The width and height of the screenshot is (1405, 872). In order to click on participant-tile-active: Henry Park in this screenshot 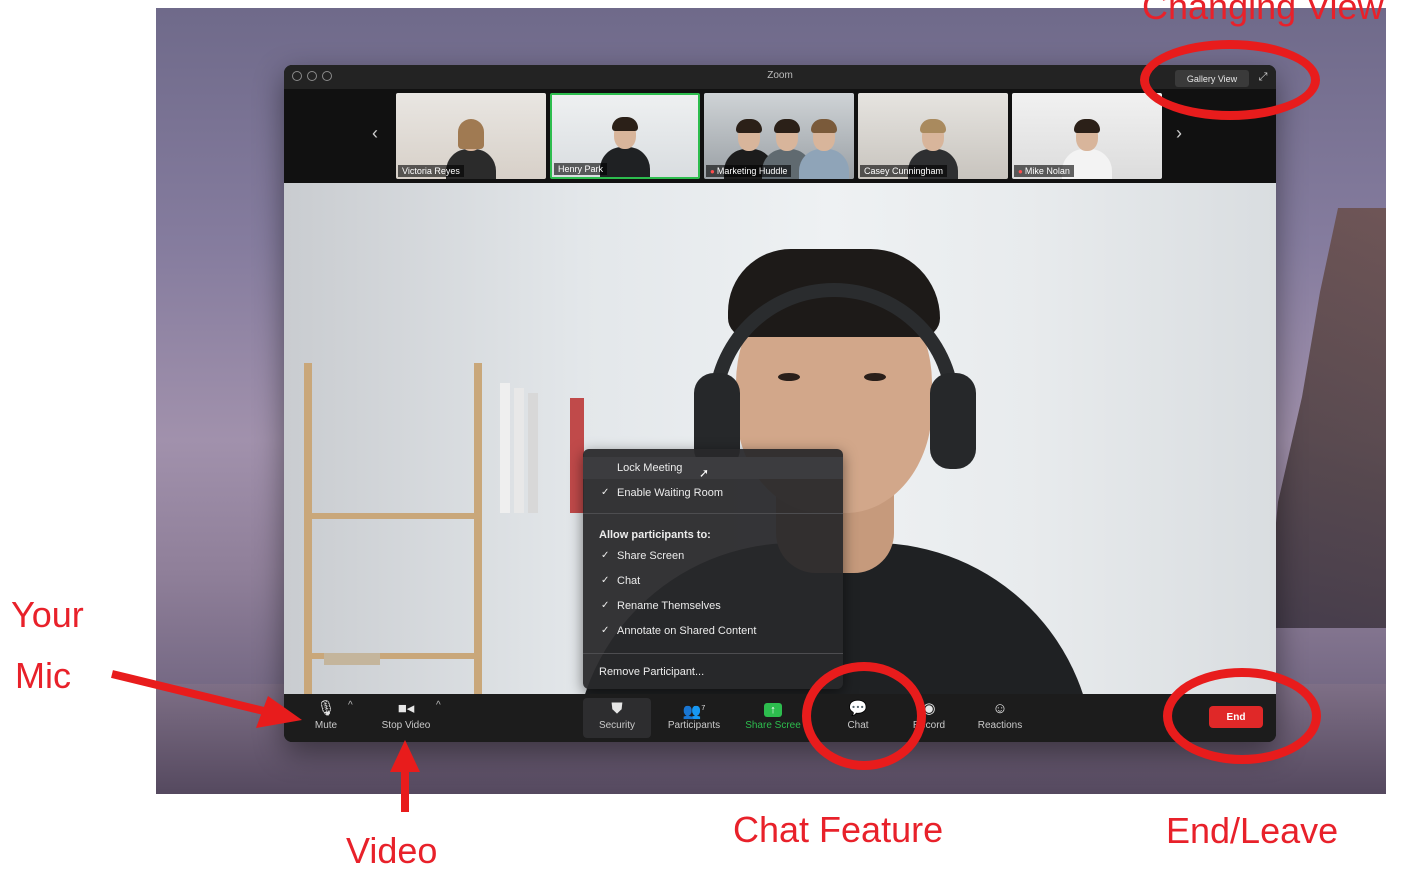, I will do `click(625, 136)`.